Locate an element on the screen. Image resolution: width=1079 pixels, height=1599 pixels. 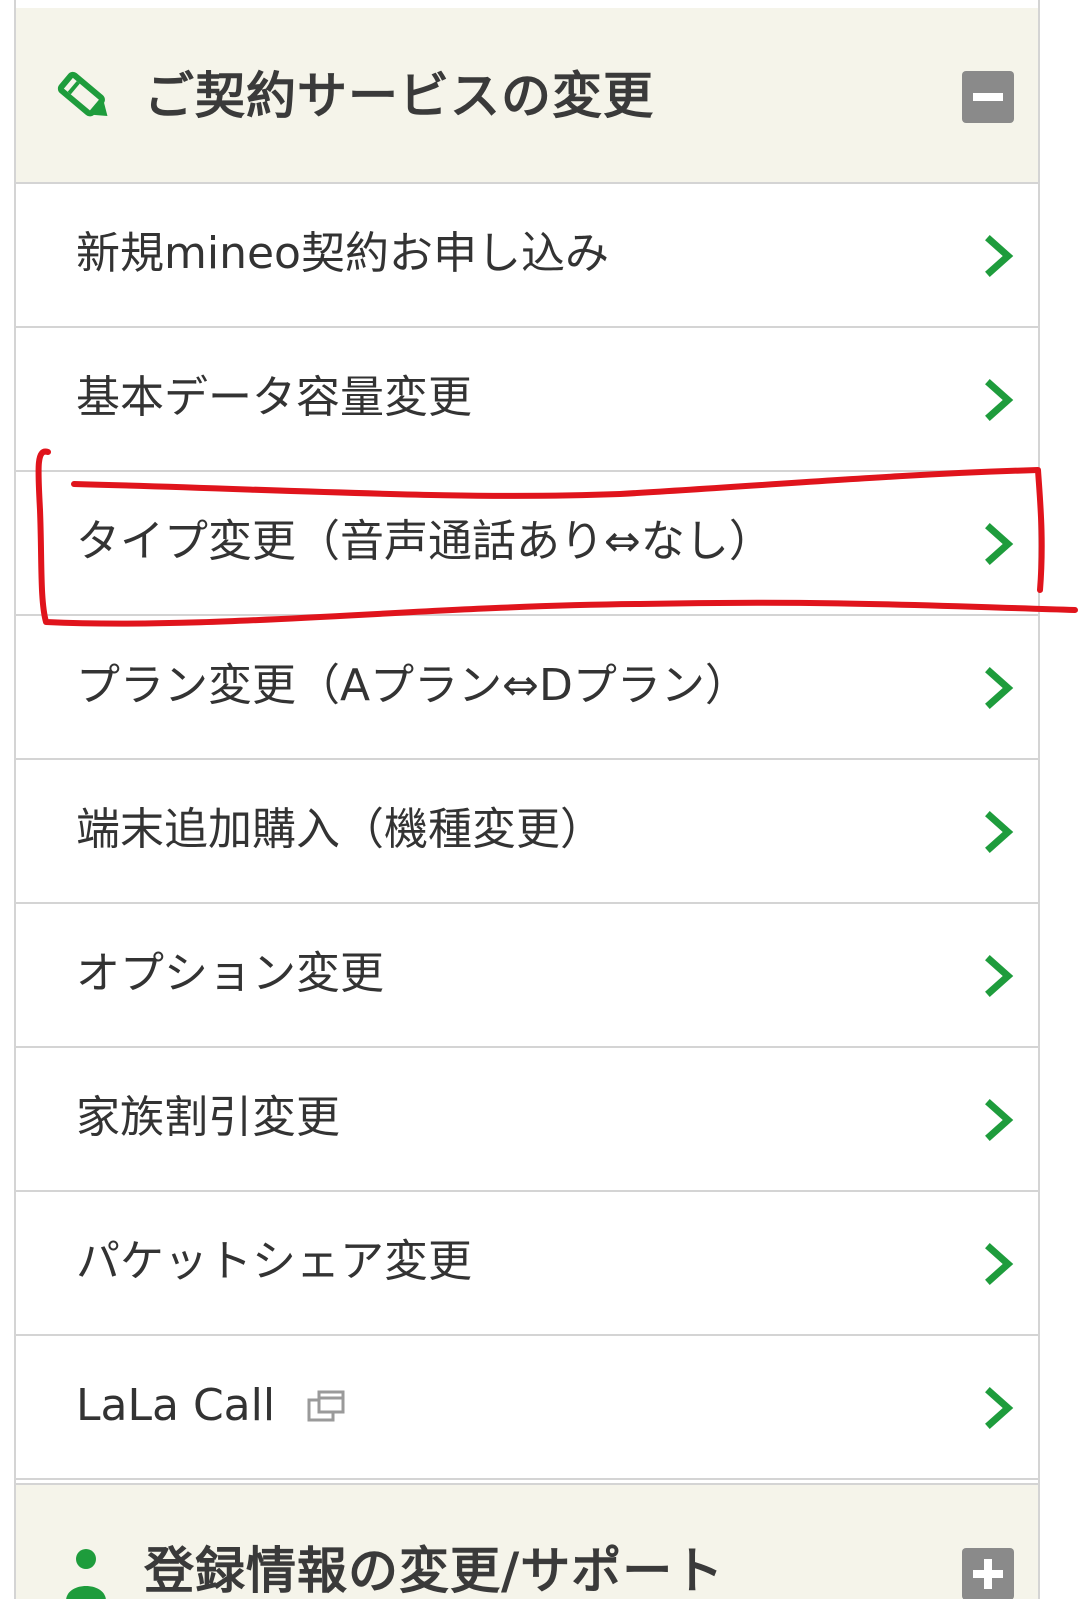
menu-item-label: 新規mineo契約お申し込み is located at coordinates (342, 253).